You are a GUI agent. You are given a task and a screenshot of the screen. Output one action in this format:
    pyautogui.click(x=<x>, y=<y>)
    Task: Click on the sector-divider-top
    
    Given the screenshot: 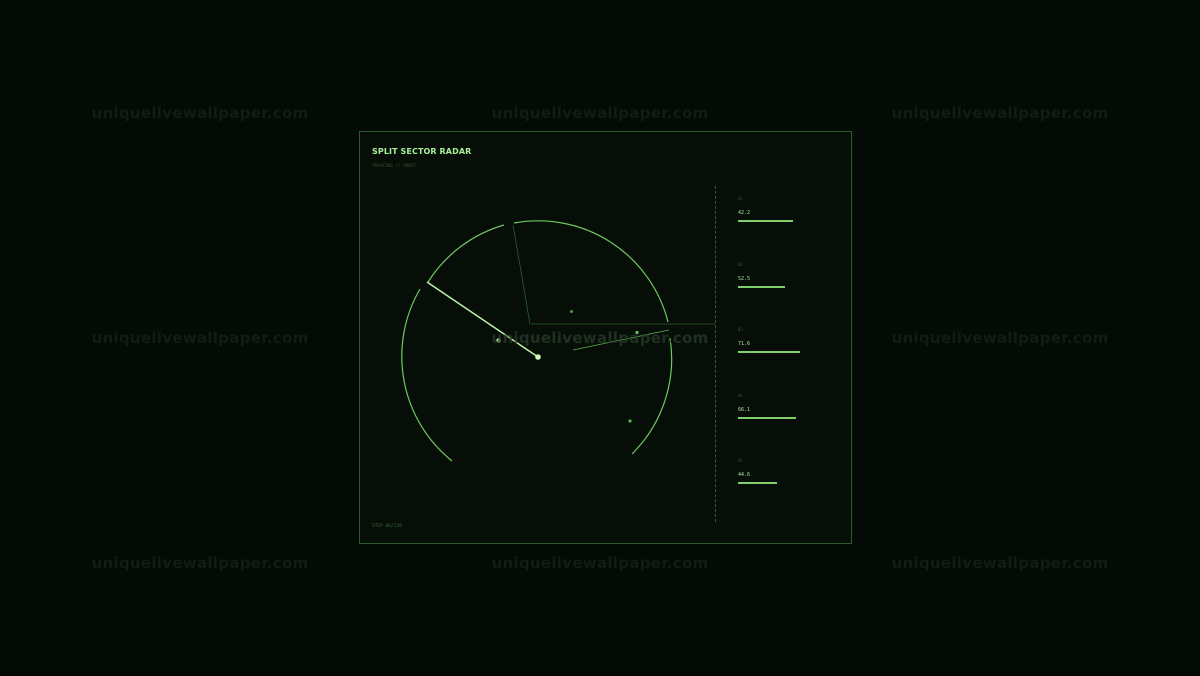 What is the action you would take?
    pyautogui.click(x=521, y=274)
    